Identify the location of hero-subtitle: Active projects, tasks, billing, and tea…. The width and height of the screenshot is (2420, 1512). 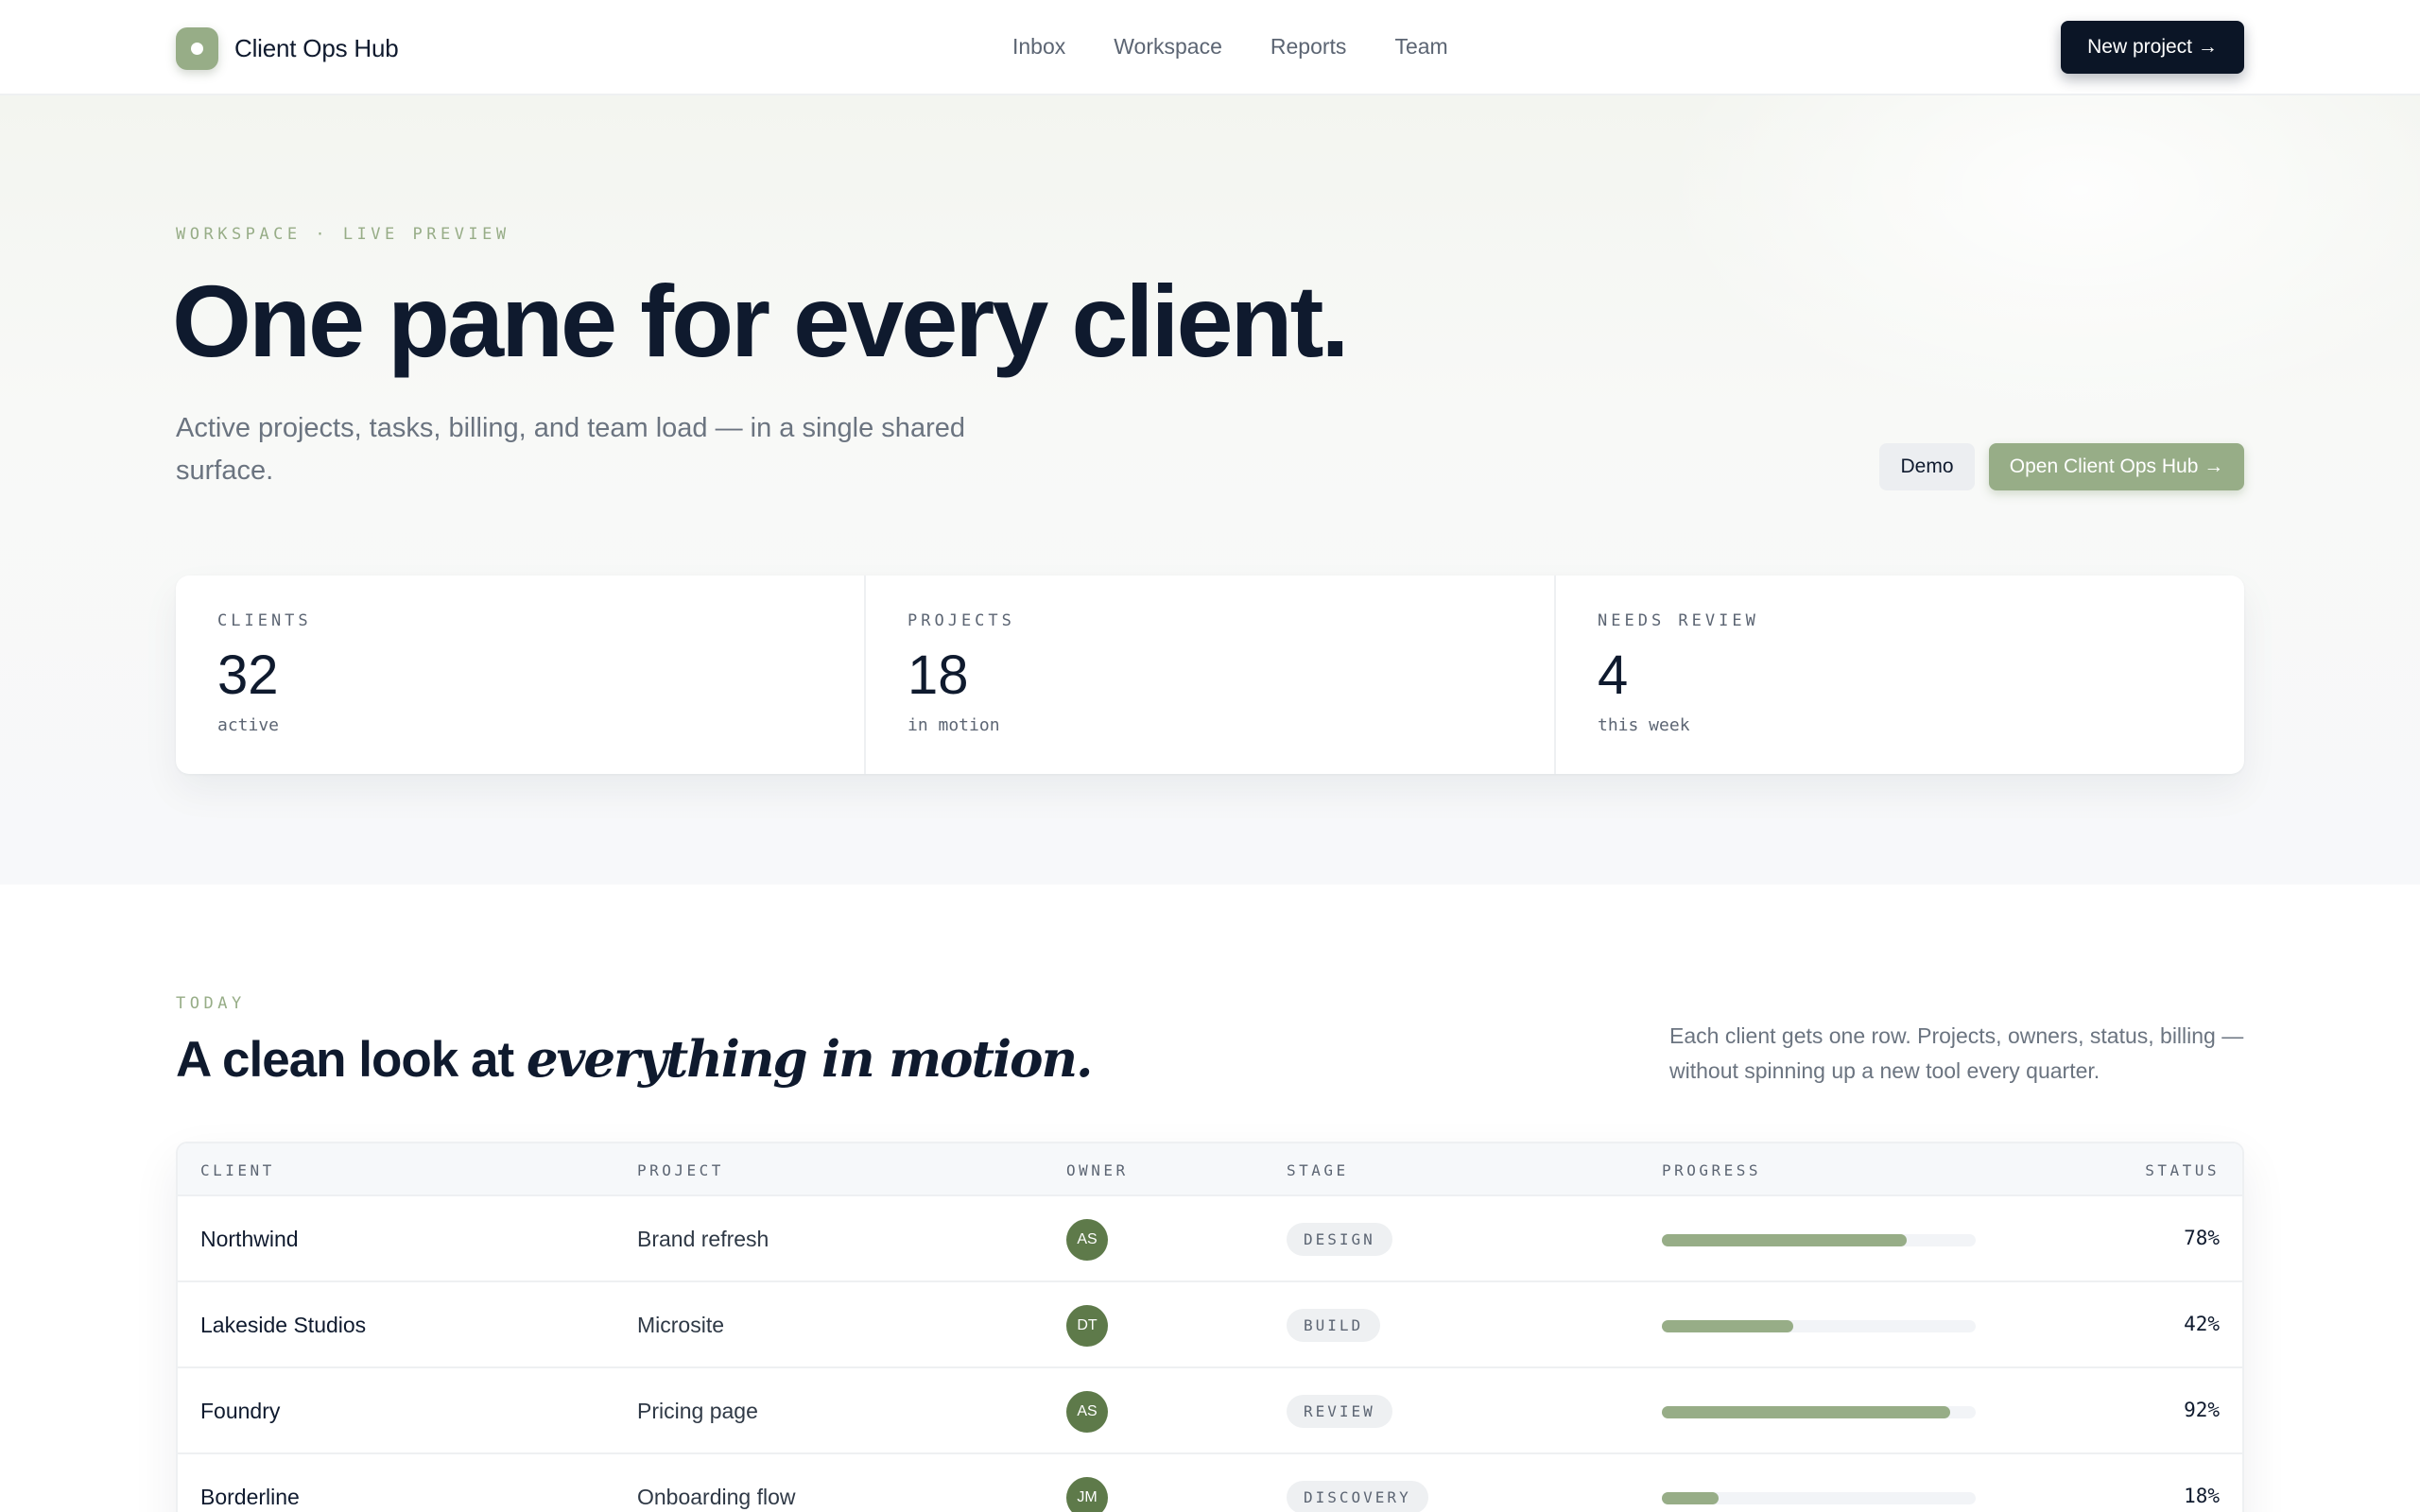
(570, 449).